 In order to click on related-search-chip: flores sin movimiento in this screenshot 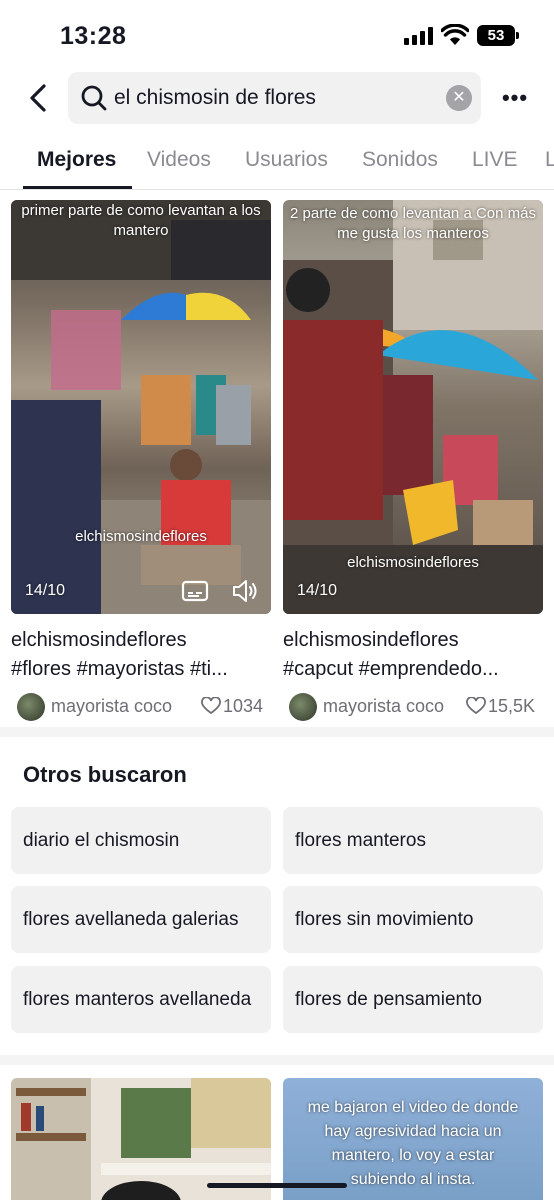, I will do `click(413, 919)`.